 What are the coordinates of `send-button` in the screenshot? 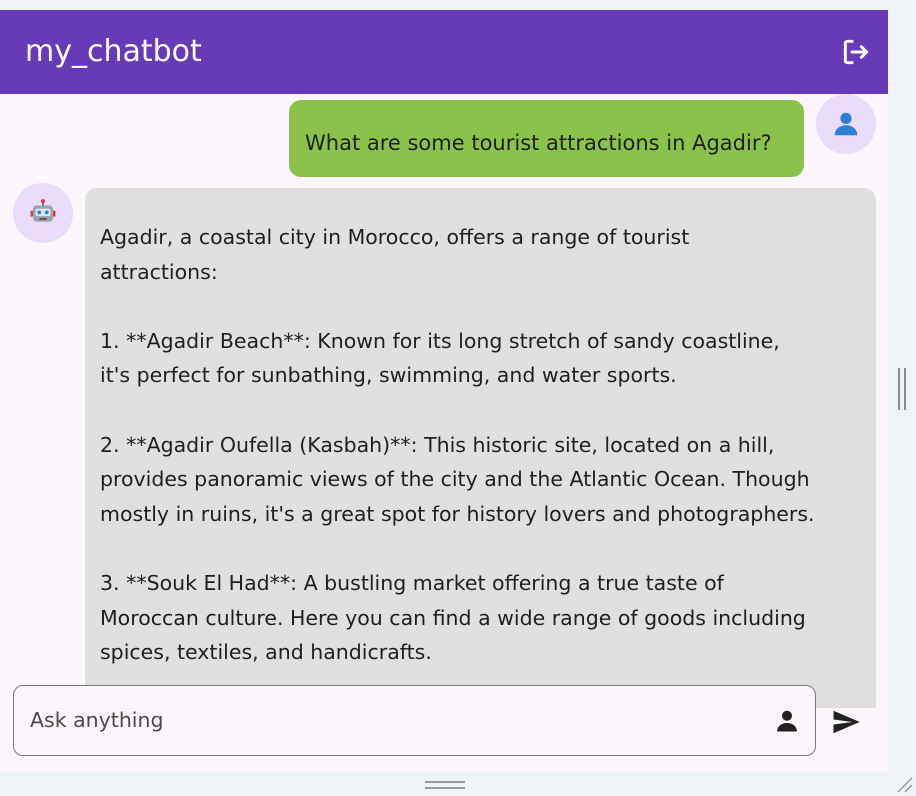 It's located at (846, 722).